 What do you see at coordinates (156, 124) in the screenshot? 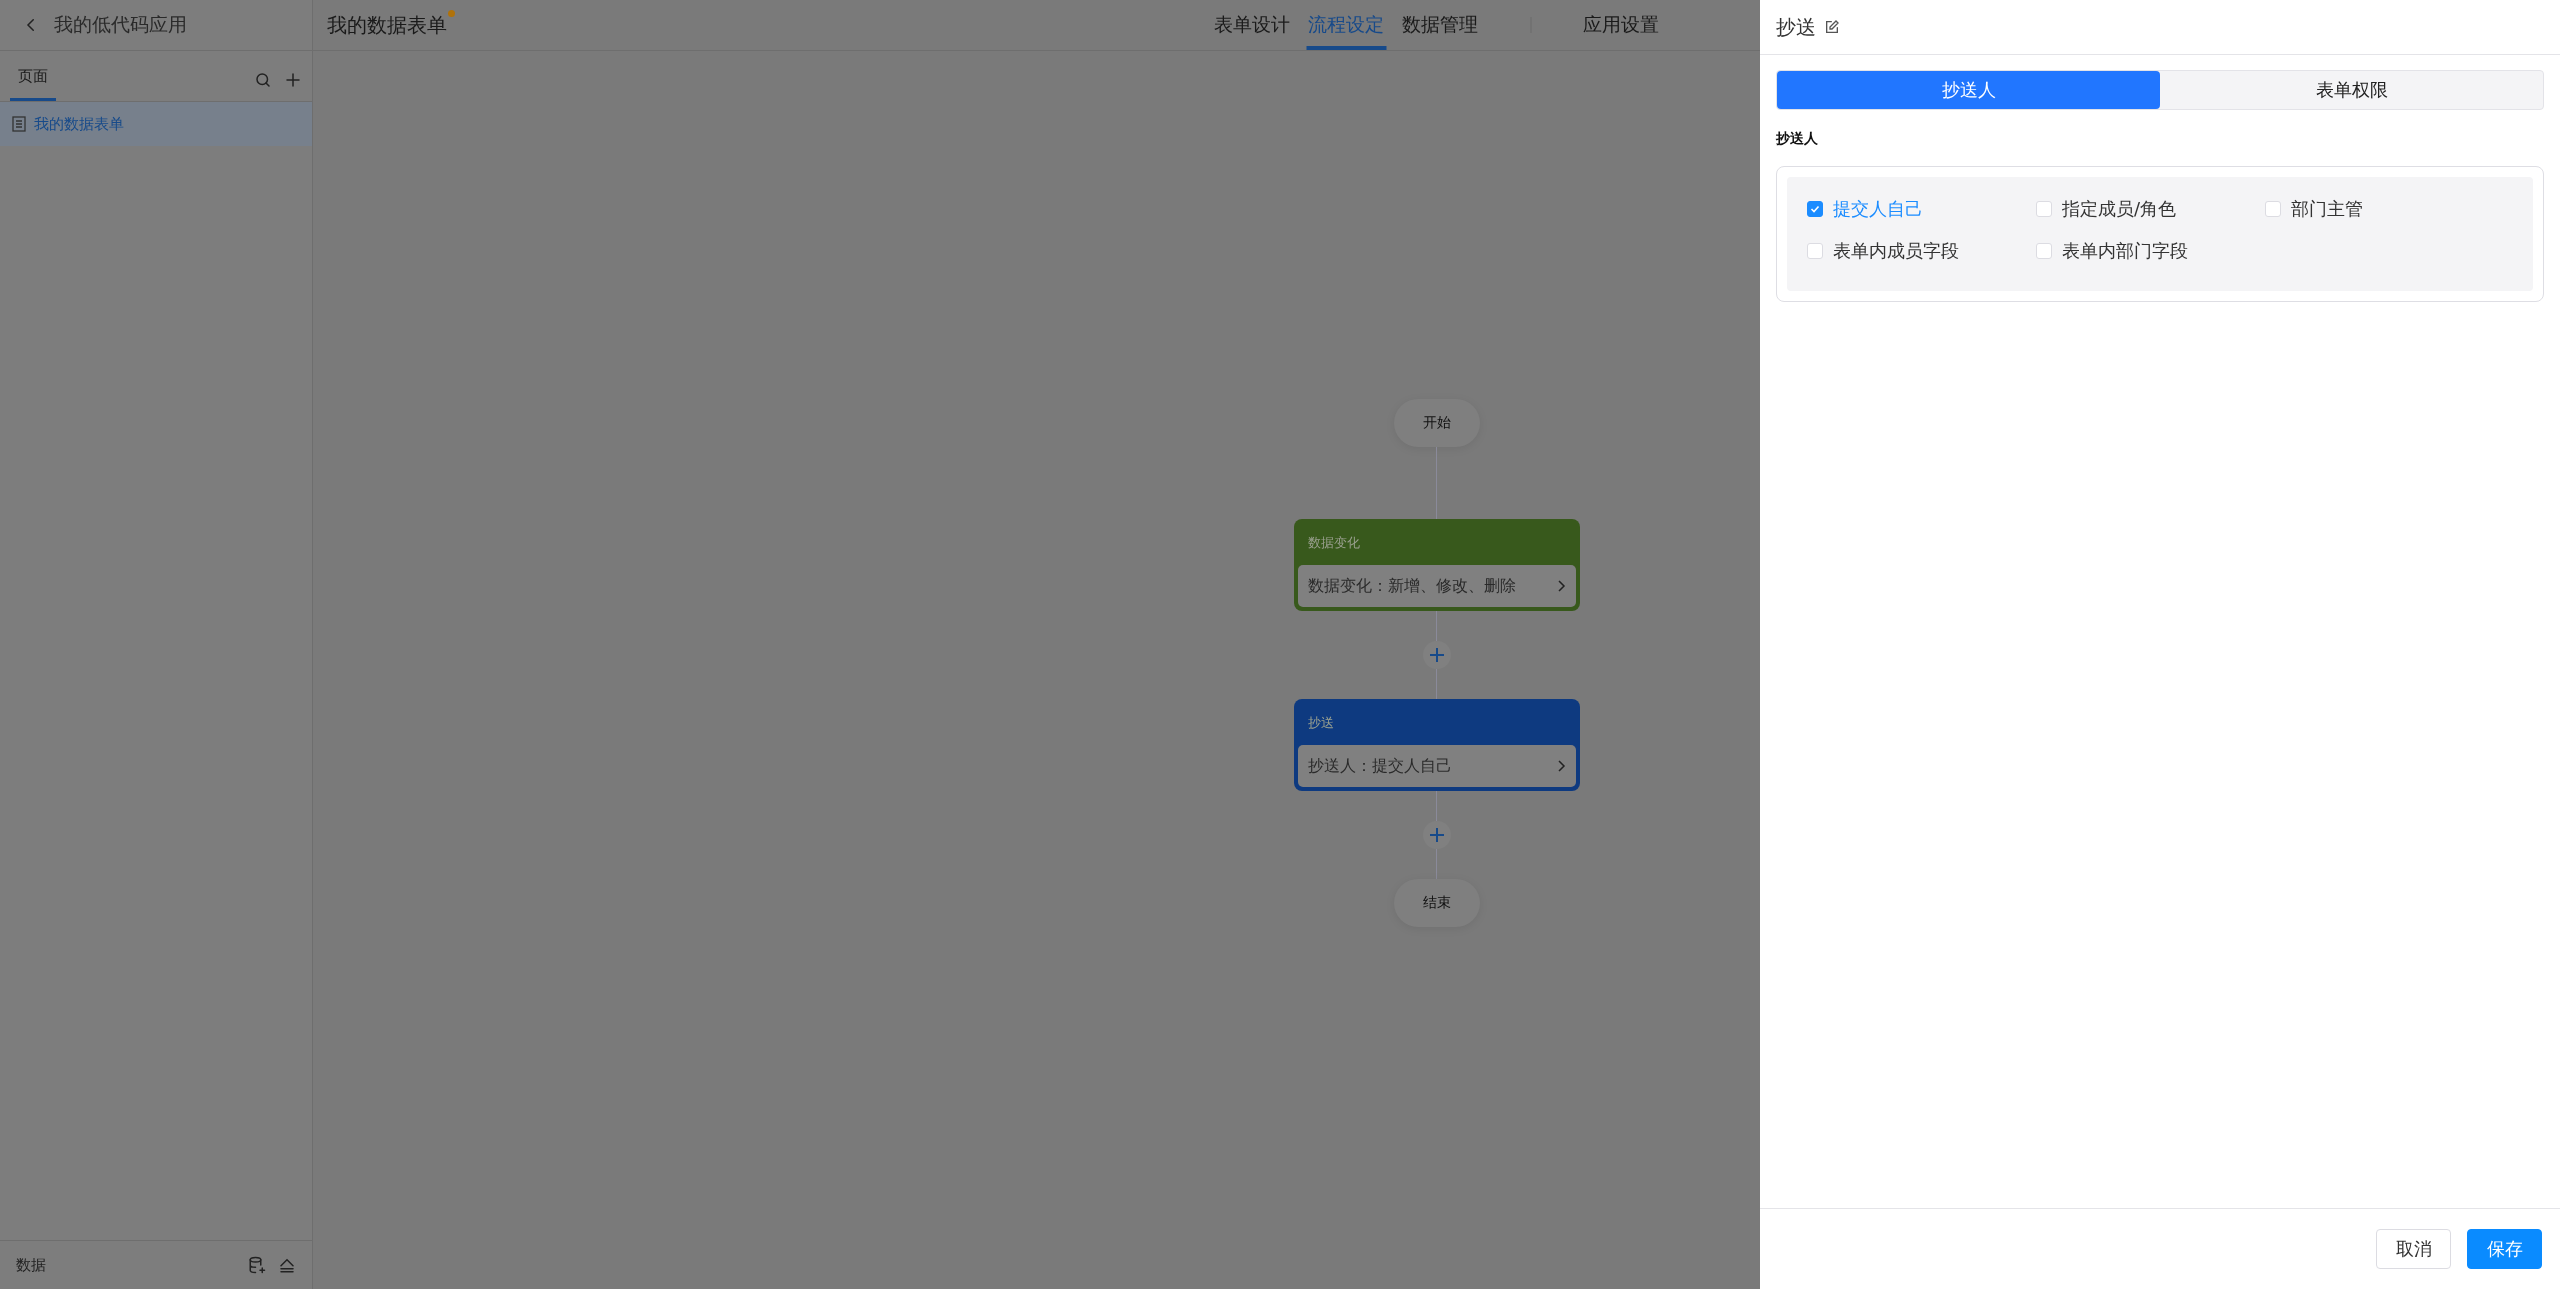
I see `sidebar-item: 我的数据表单` at bounding box center [156, 124].